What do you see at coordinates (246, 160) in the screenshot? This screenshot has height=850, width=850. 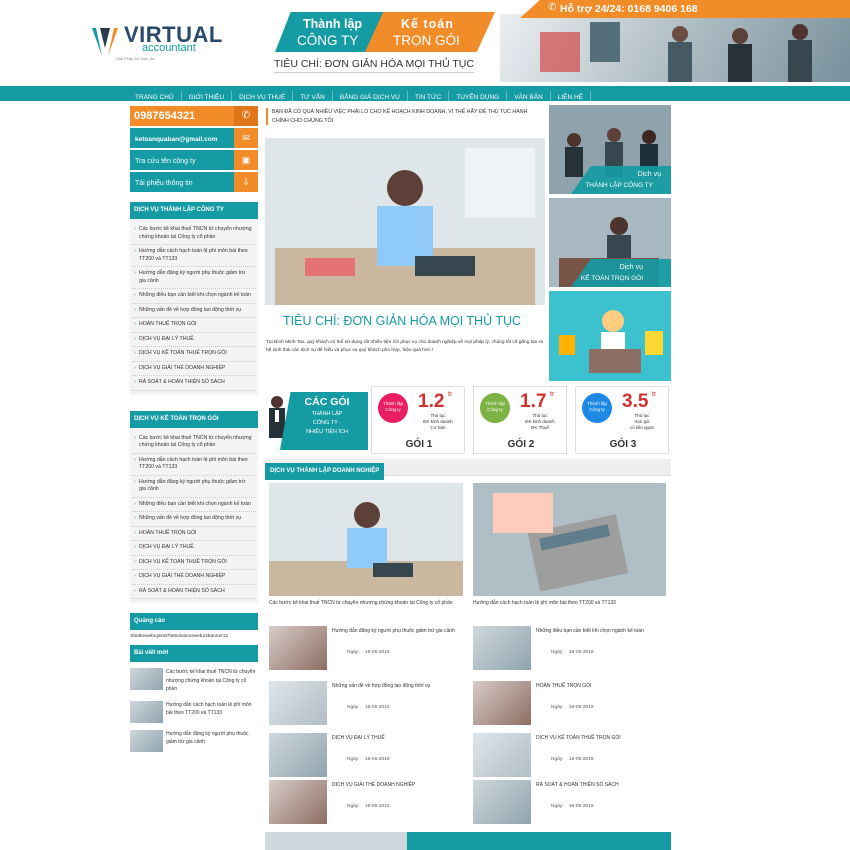 I see `briefcase-icon: ▣` at bounding box center [246, 160].